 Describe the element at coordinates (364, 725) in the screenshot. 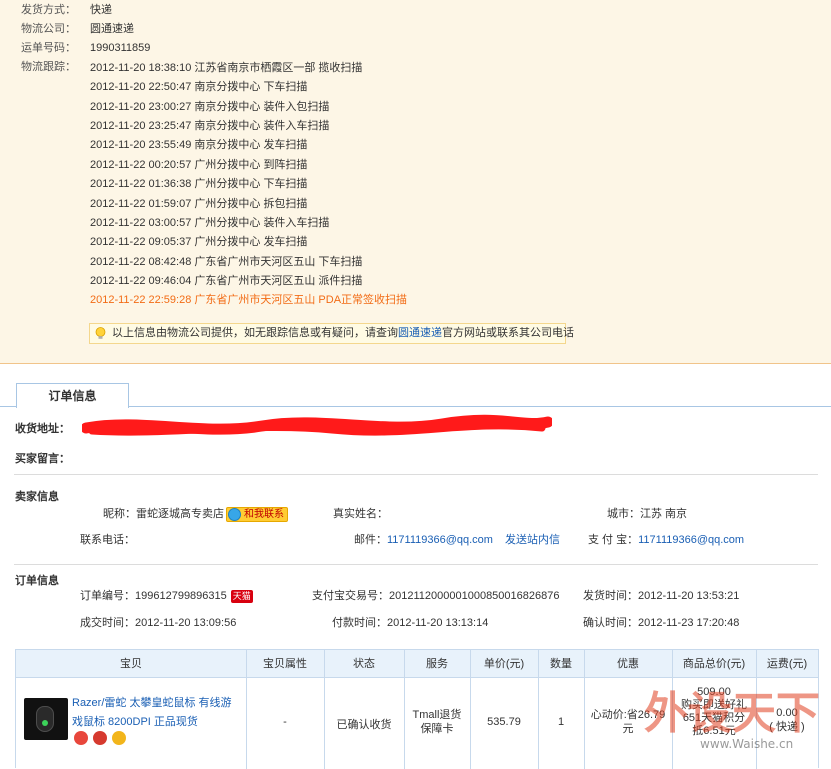

I see `item-status: 已确认收货` at that location.